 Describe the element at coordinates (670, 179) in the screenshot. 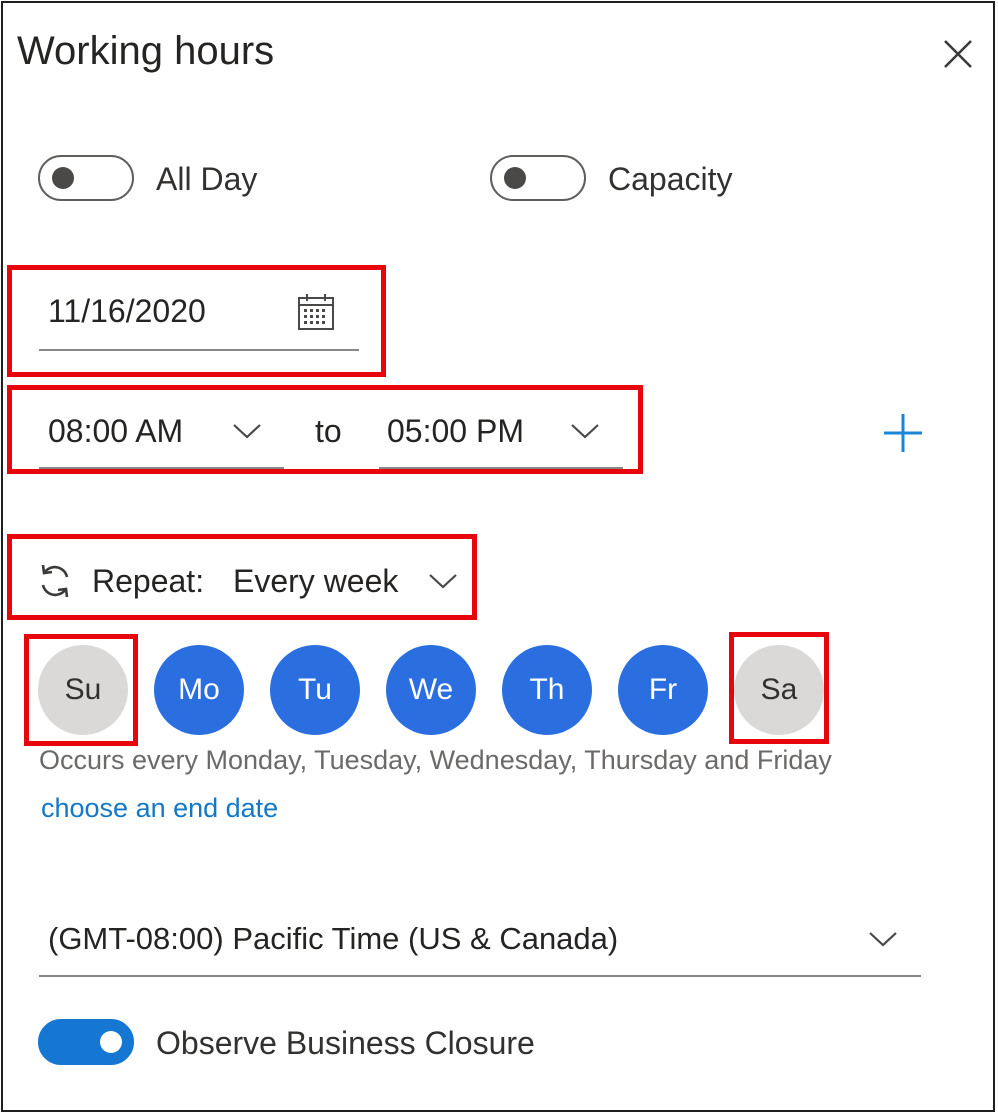

I see `capacity-label: Capacity` at that location.